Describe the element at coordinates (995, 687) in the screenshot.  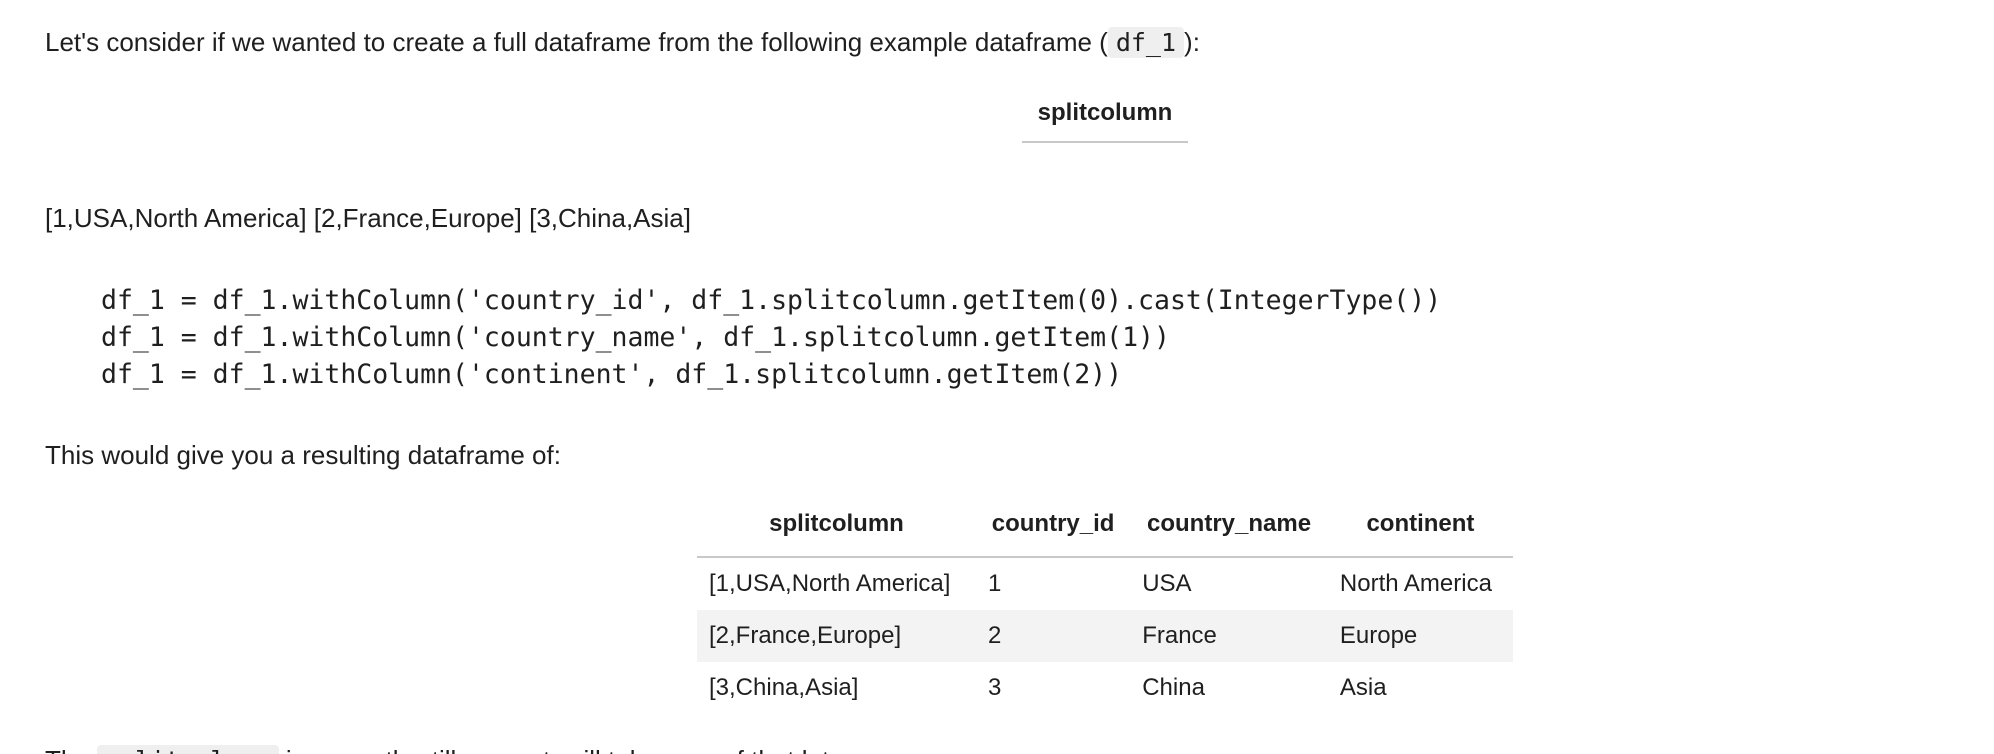
I see `table-cell: 3` at that location.